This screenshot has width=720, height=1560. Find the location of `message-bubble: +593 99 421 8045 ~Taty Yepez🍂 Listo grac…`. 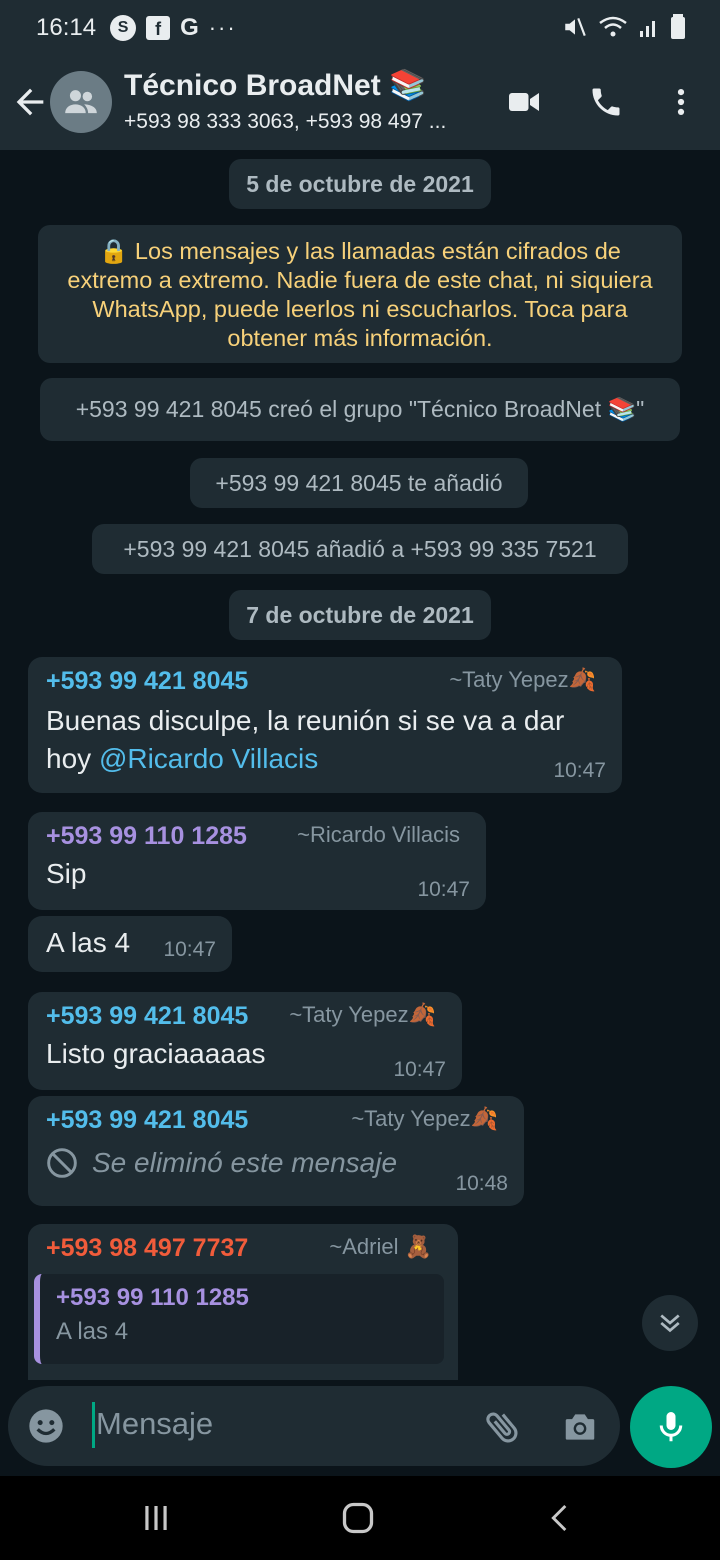

message-bubble: +593 99 421 8045 ~Taty Yepez🍂 Listo grac… is located at coordinates (245, 1041).